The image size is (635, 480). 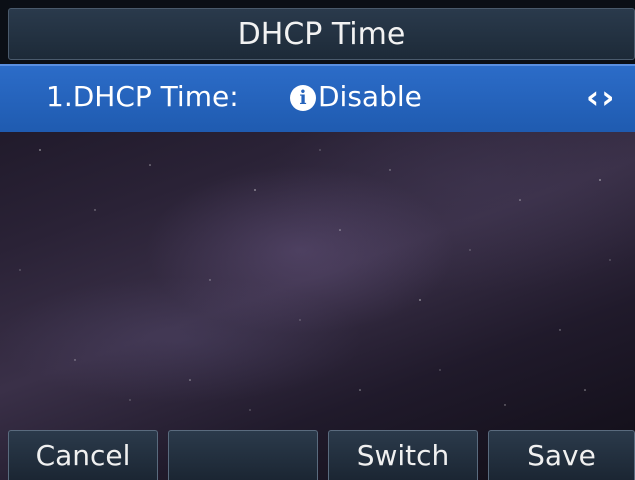 What do you see at coordinates (142, 96) in the screenshot?
I see `setting-label: 1.DHCP Time:` at bounding box center [142, 96].